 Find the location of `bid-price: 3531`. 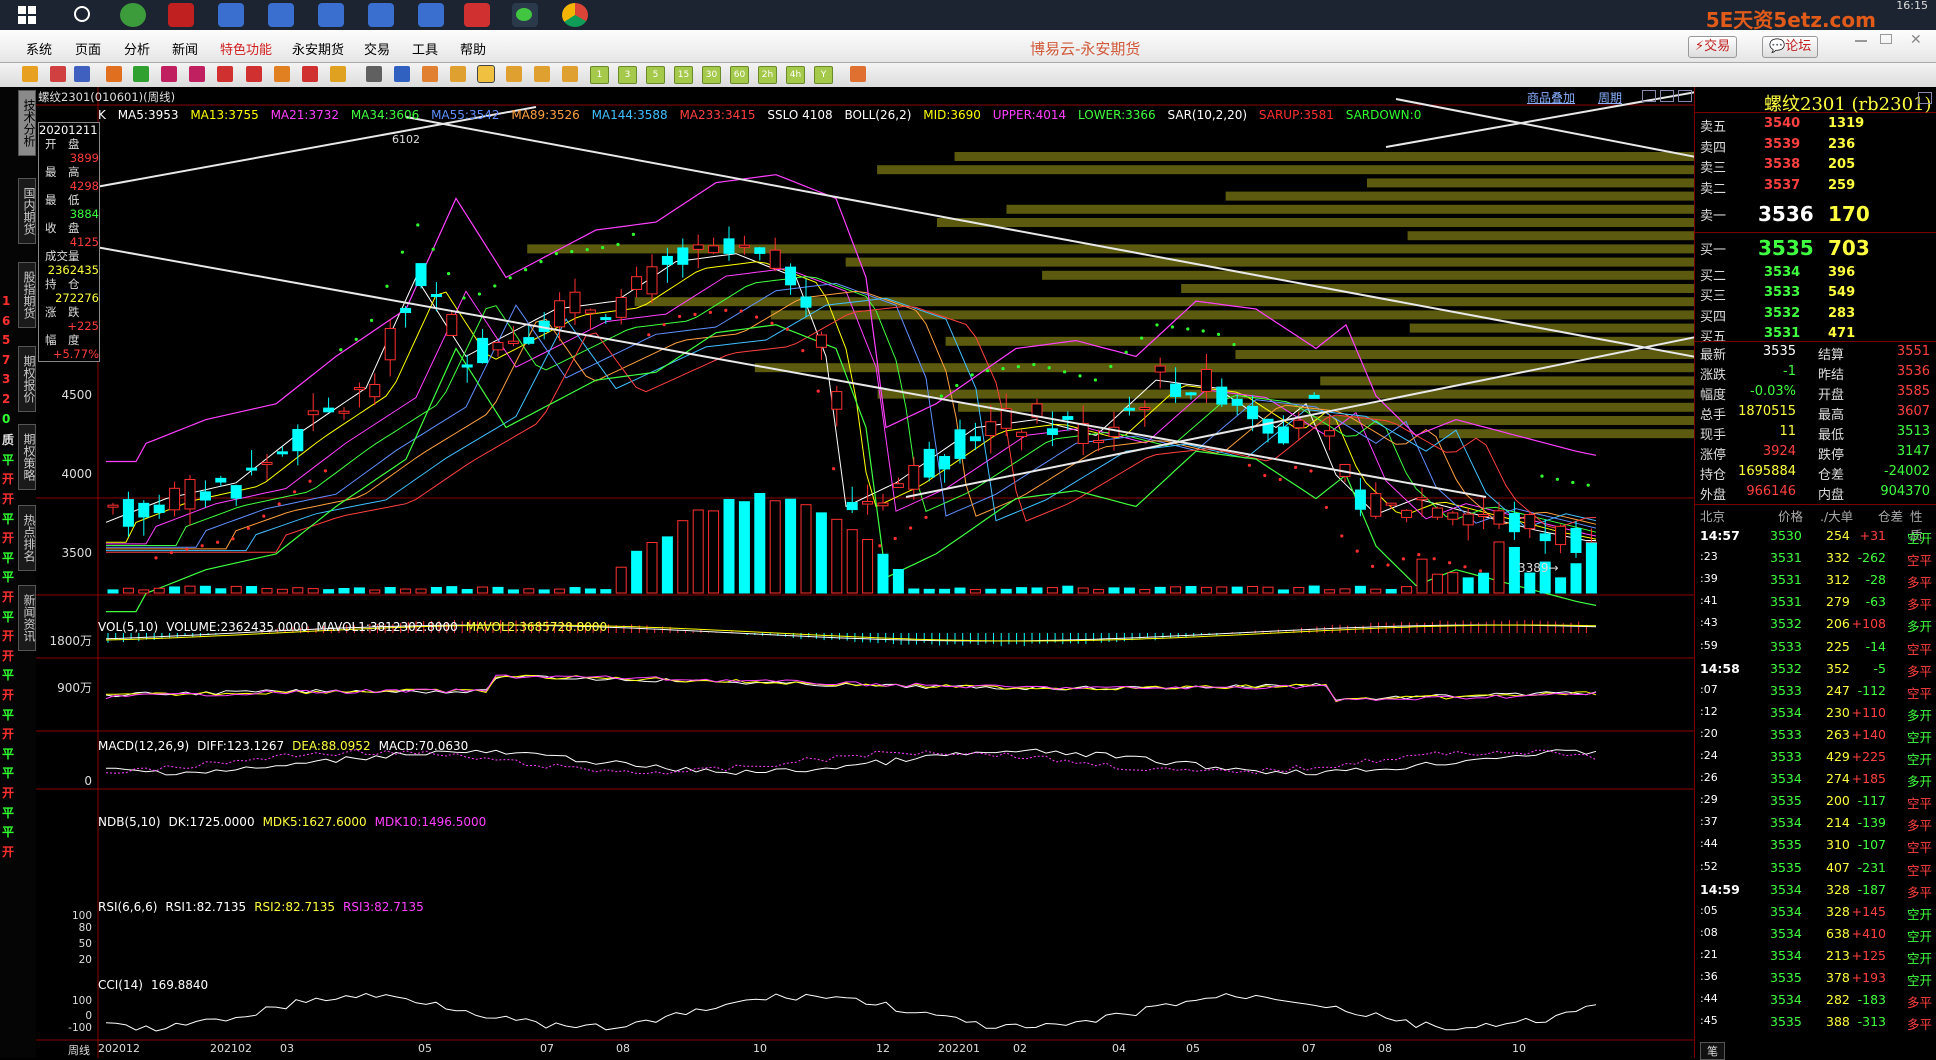

bid-price: 3531 is located at coordinates (1782, 333).